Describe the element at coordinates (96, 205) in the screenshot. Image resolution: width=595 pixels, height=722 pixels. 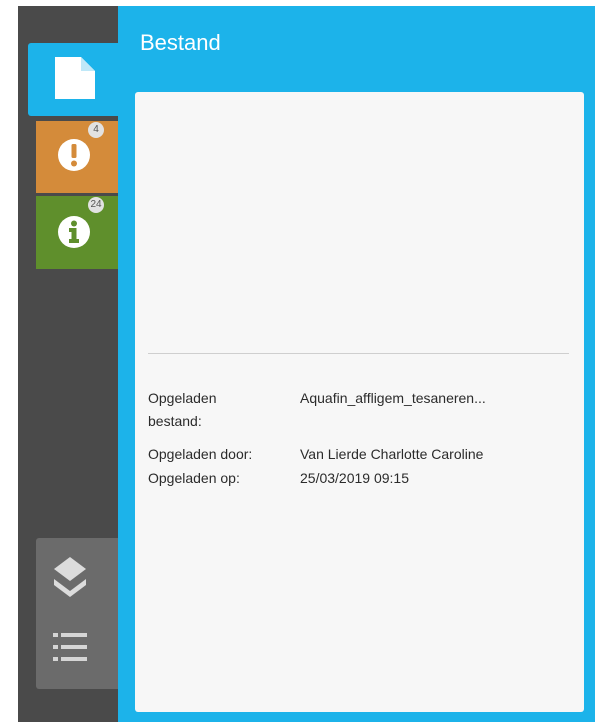
I see `info-count-badge: 24` at that location.